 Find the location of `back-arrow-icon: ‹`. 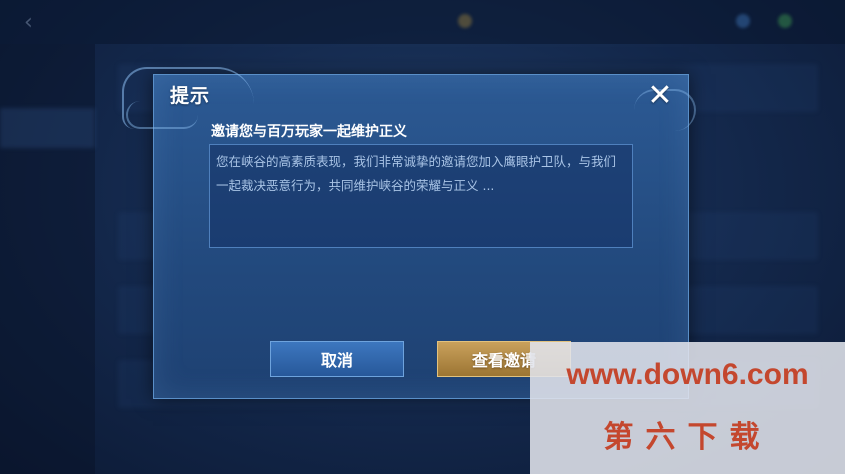

back-arrow-icon: ‹ is located at coordinates (28, 22).